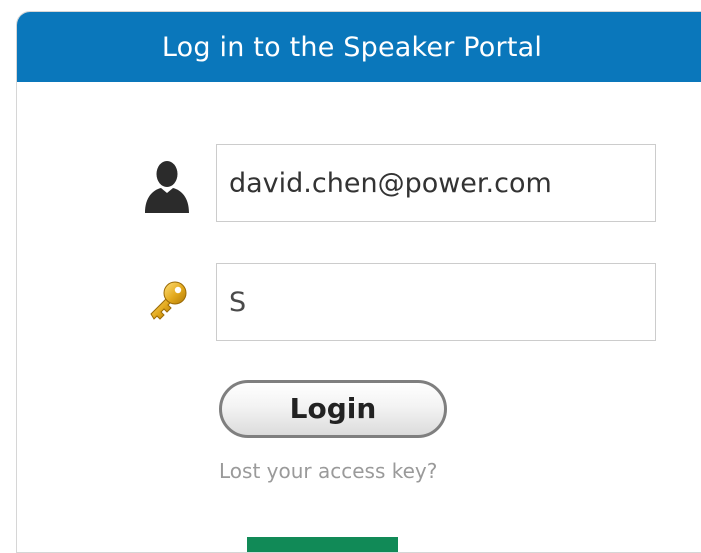 The height and width of the screenshot is (553, 701). I want to click on redaction-block, so click(322, 544).